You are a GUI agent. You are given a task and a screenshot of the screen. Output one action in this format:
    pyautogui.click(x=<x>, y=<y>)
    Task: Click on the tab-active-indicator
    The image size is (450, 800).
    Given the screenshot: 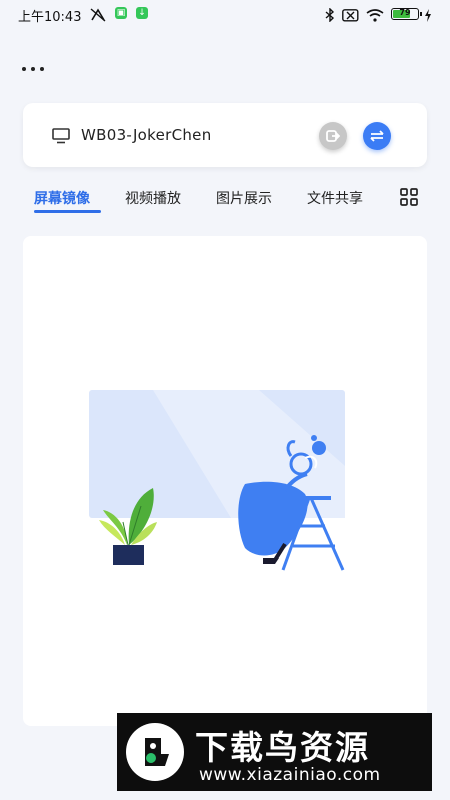 What is the action you would take?
    pyautogui.click(x=67, y=211)
    